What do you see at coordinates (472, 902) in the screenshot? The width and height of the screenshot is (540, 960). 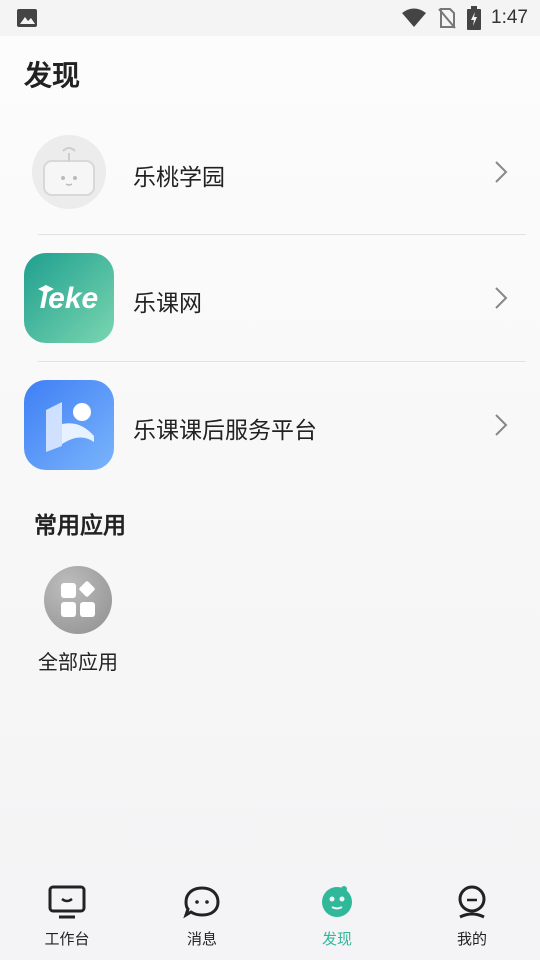 I see `profile-icon` at bounding box center [472, 902].